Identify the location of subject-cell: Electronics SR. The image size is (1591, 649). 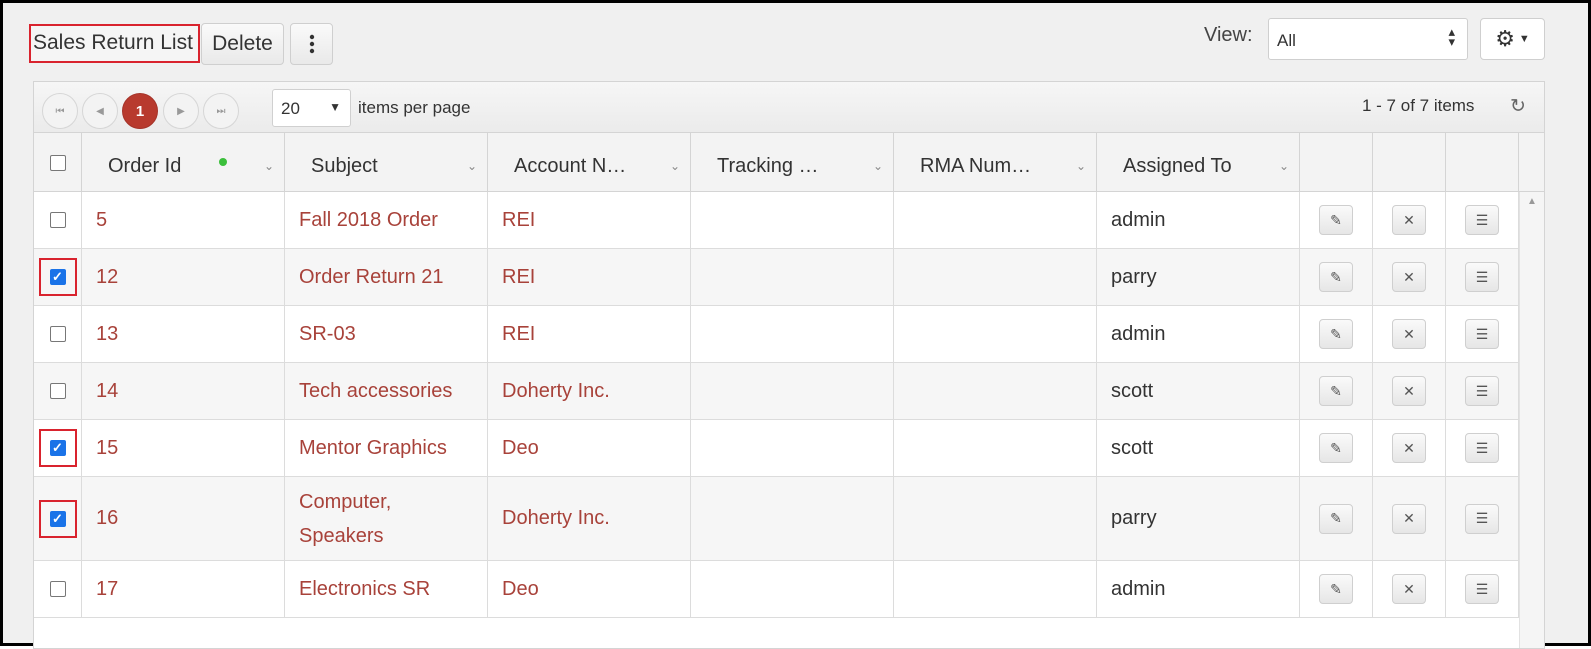
(386, 589).